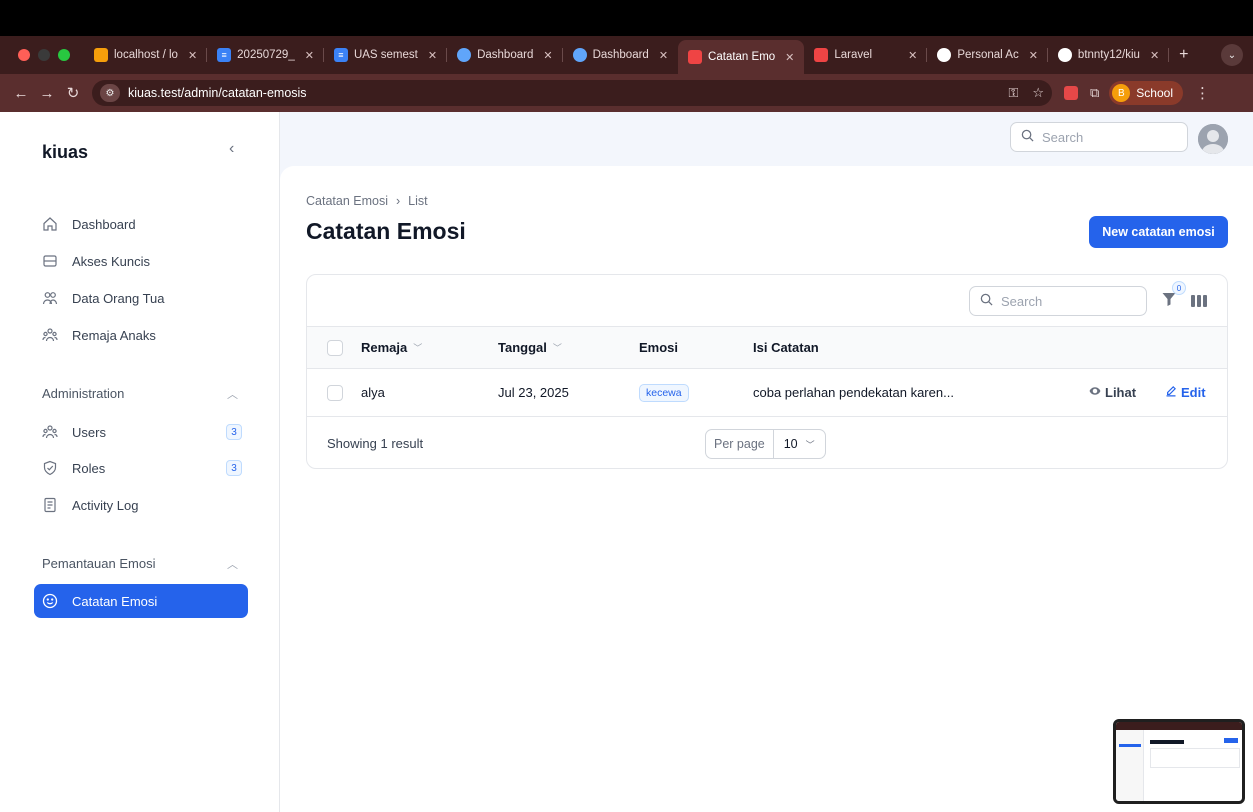 This screenshot has height=812, width=1253. I want to click on sidebar-item-users: Users 3, so click(141, 432).